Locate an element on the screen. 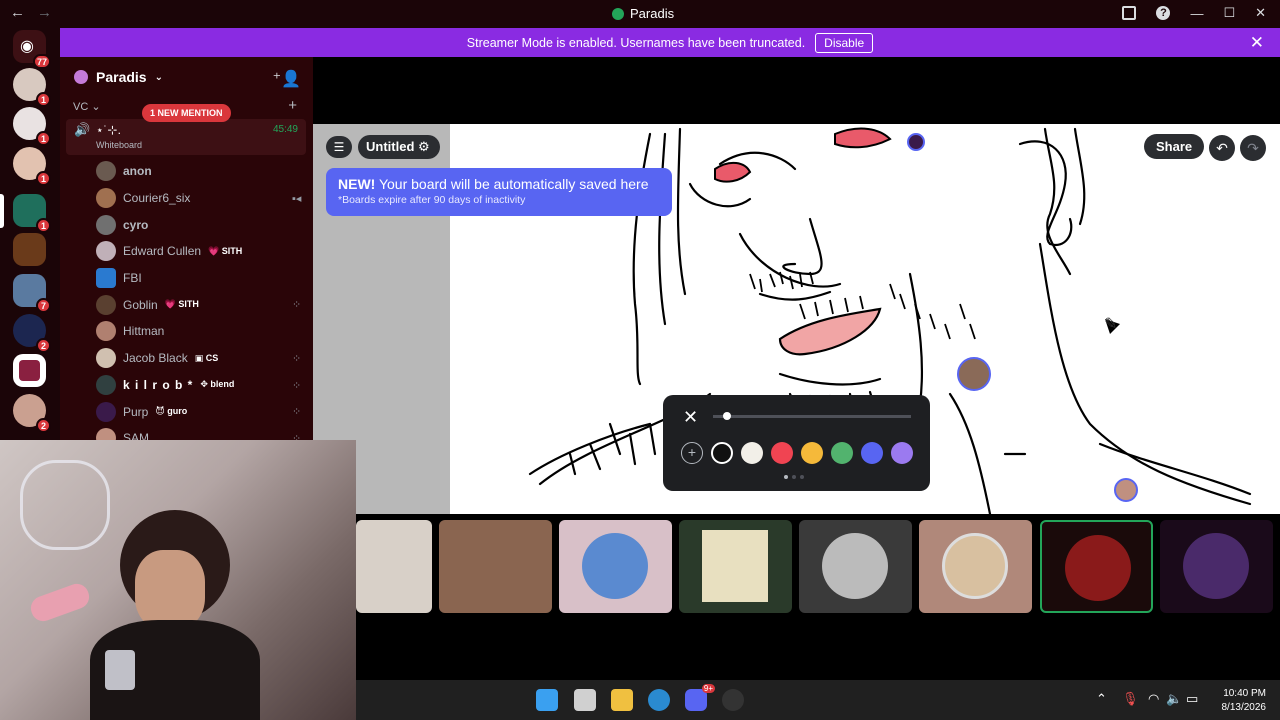  home-badge: 77 is located at coordinates (41, 61).